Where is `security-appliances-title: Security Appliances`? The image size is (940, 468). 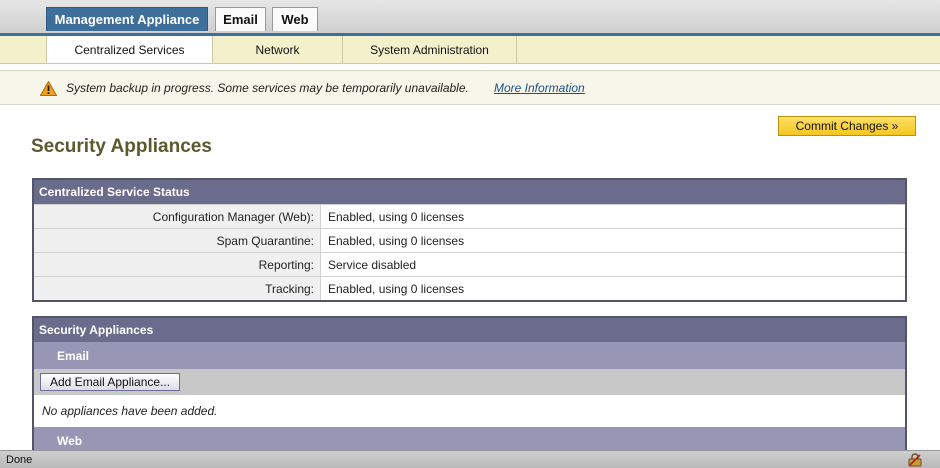
security-appliances-title: Security Appliances is located at coordinates (469, 330).